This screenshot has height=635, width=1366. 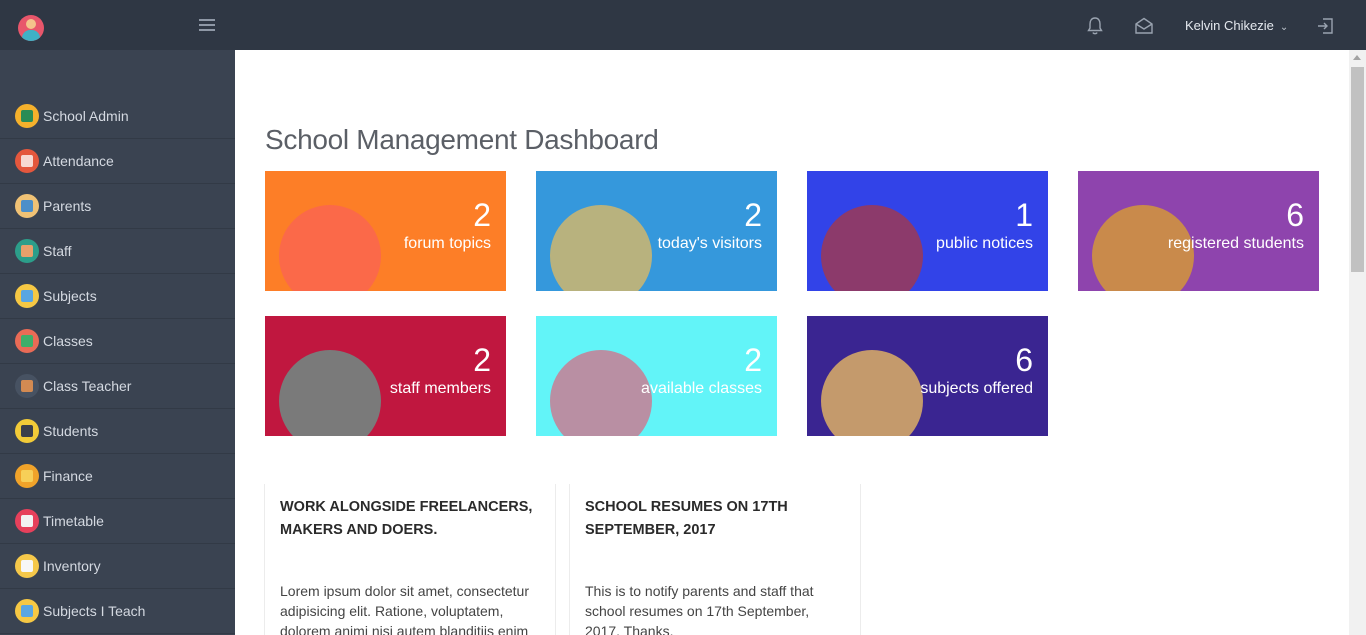 I want to click on envelope-icon, so click(x=1144, y=26).